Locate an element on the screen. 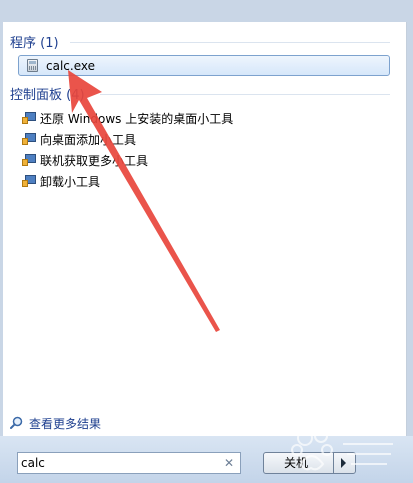 The image size is (413, 483). list-item-label: 还原 Windows 上安装的桌面小工具 is located at coordinates (137, 119).